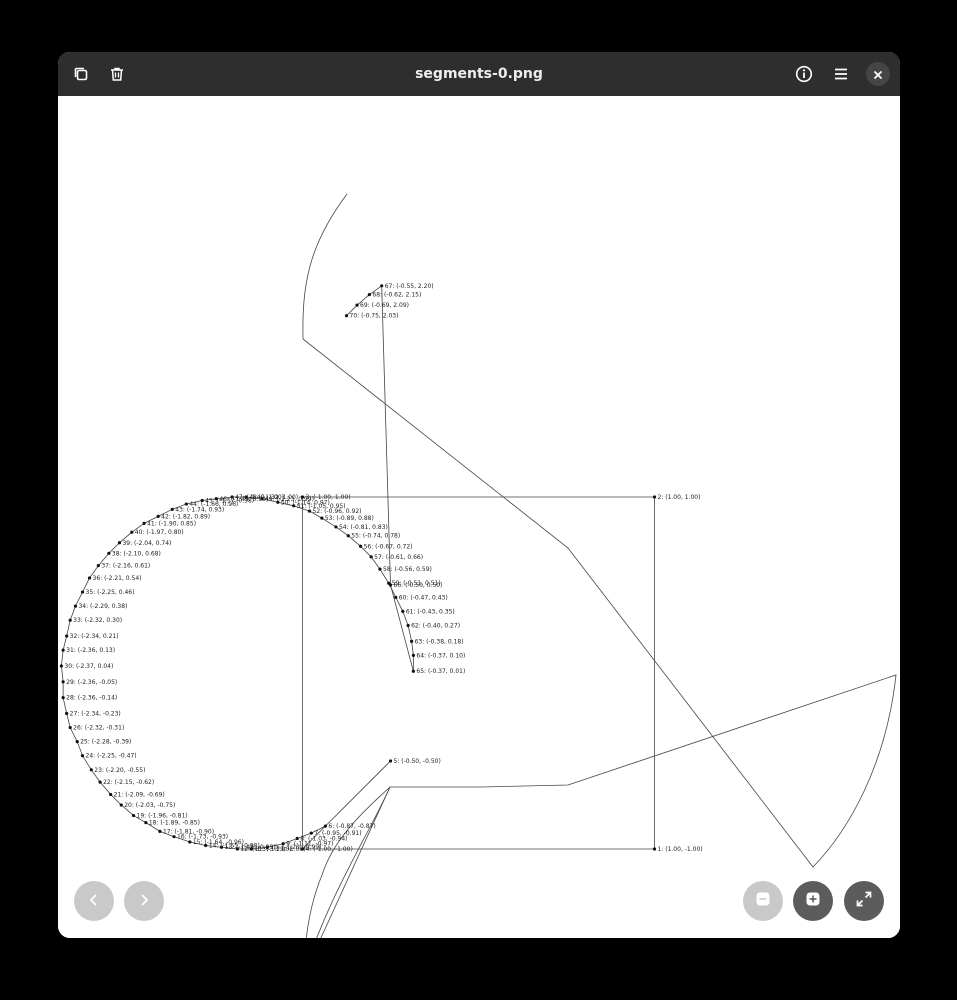 The height and width of the screenshot is (1000, 957). Describe the element at coordinates (337, 511) in the screenshot. I see `plot-point-label: 52: (-0.96, 0.92)` at that location.